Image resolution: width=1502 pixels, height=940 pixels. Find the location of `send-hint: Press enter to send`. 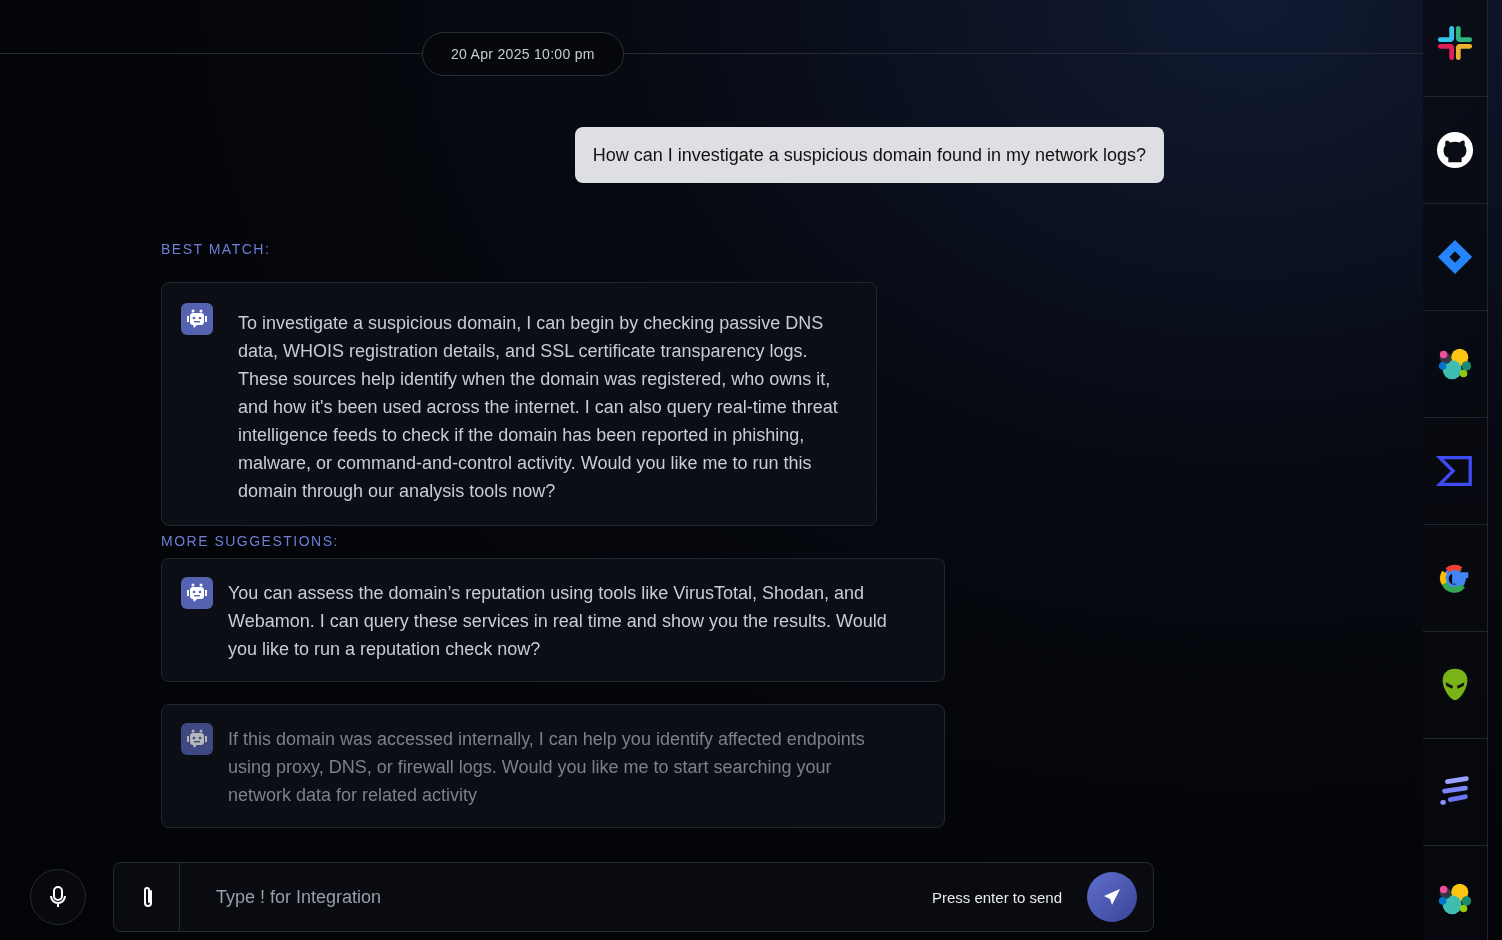

send-hint: Press enter to send is located at coordinates (996, 897).